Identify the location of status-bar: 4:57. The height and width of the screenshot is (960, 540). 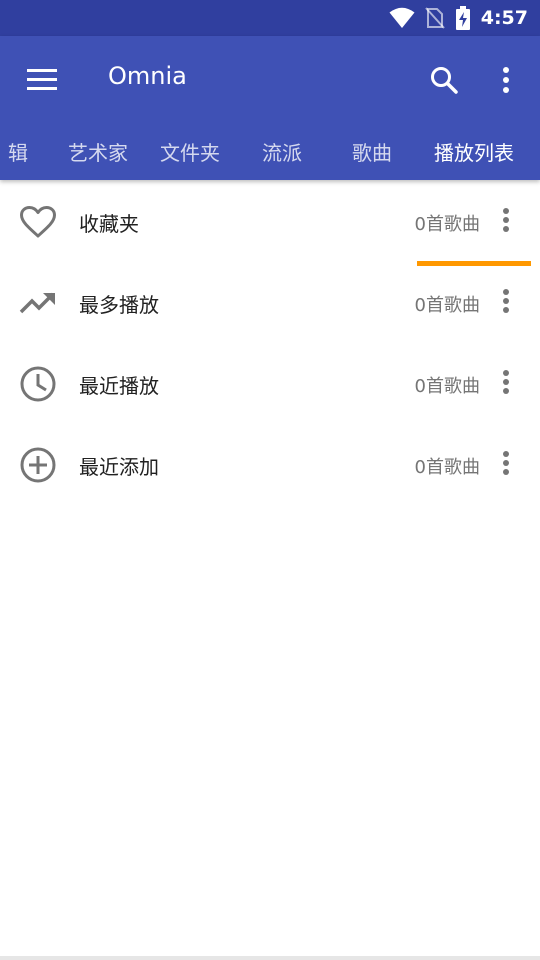
(270, 18).